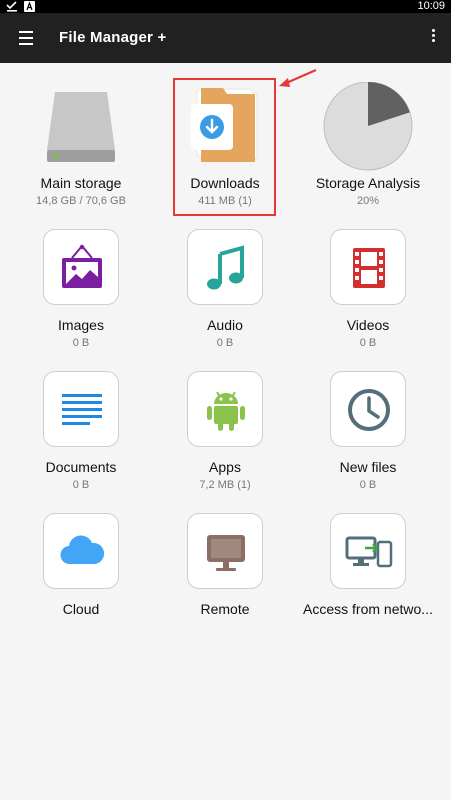 This screenshot has width=451, height=800. I want to click on images-size: 0 B, so click(81, 343).